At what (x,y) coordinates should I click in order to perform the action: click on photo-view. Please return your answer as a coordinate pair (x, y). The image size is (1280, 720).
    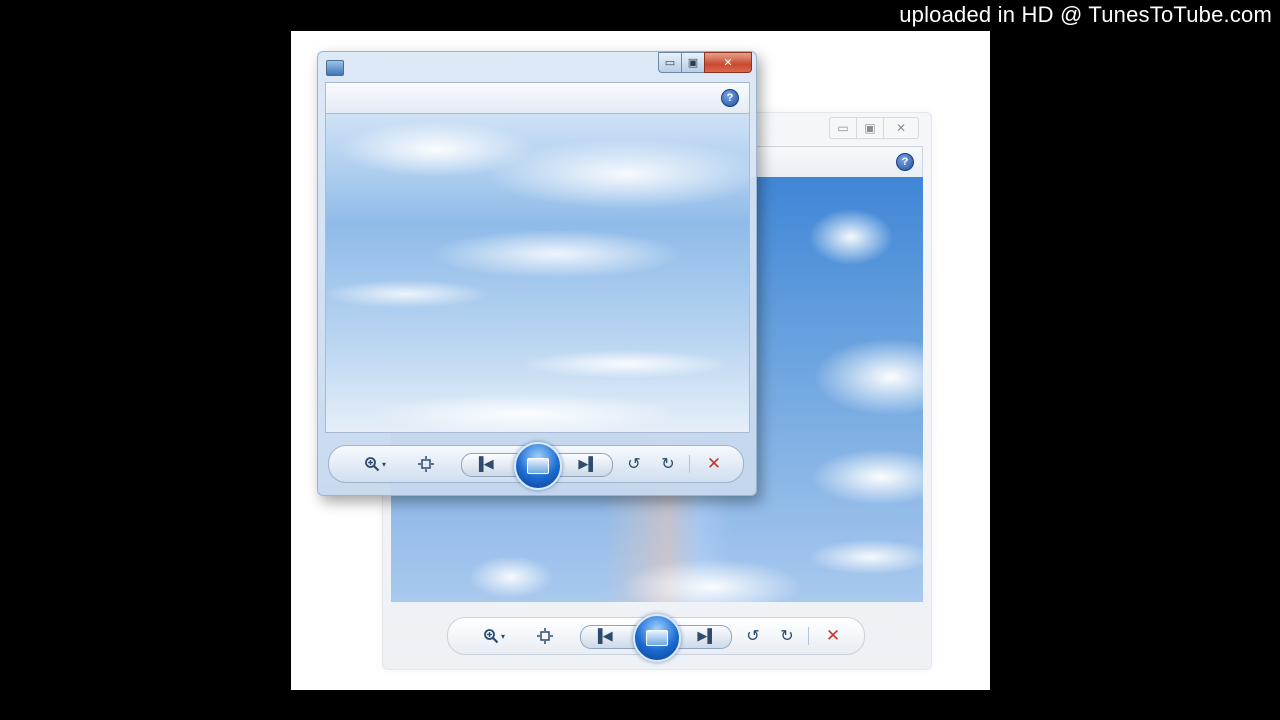
    Looking at the image, I should click on (537, 273).